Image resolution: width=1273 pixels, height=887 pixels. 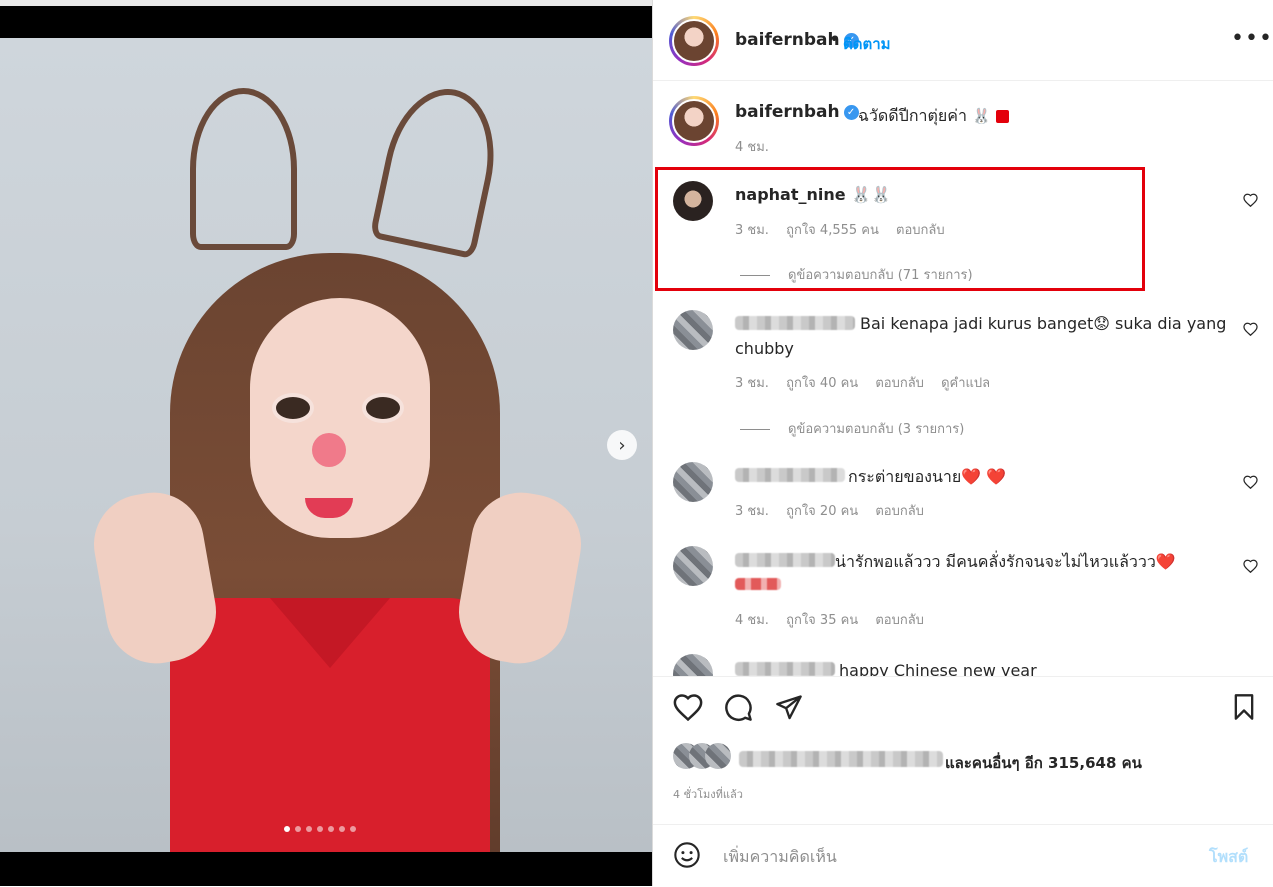 I want to click on translate-button: ดูคำแปล, so click(x=965, y=383).